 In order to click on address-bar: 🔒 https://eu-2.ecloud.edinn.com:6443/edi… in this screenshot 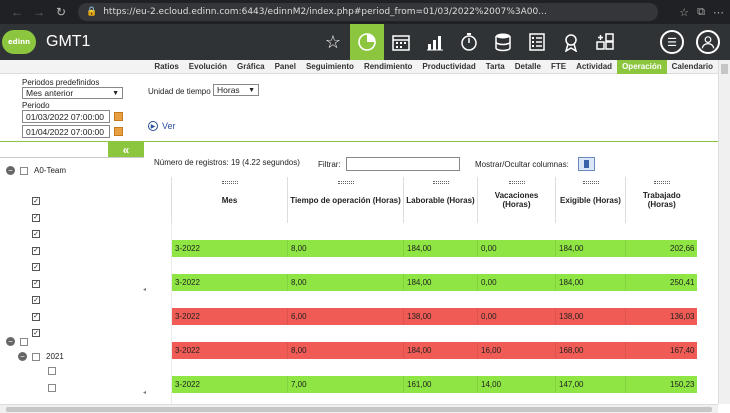, I will do `click(368, 12)`.